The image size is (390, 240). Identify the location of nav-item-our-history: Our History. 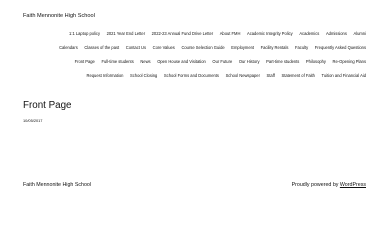
(249, 61).